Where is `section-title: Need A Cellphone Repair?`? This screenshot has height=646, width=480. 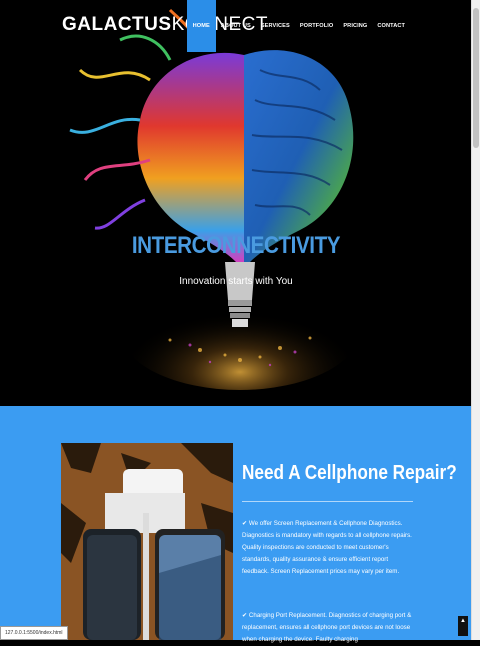 section-title: Need A Cellphone Repair? is located at coordinates (349, 473).